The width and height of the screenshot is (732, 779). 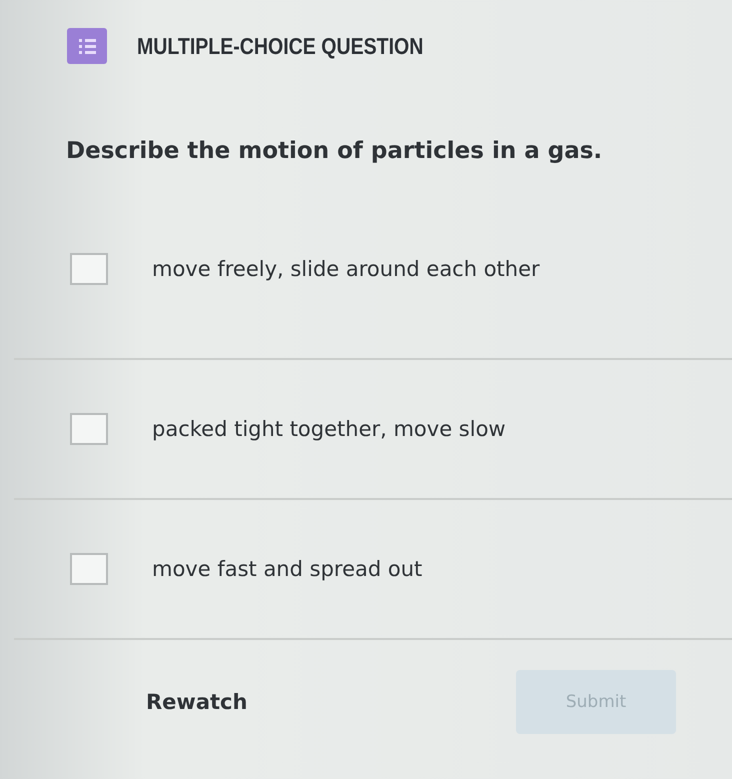 What do you see at coordinates (87, 46) in the screenshot?
I see `list-icon` at bounding box center [87, 46].